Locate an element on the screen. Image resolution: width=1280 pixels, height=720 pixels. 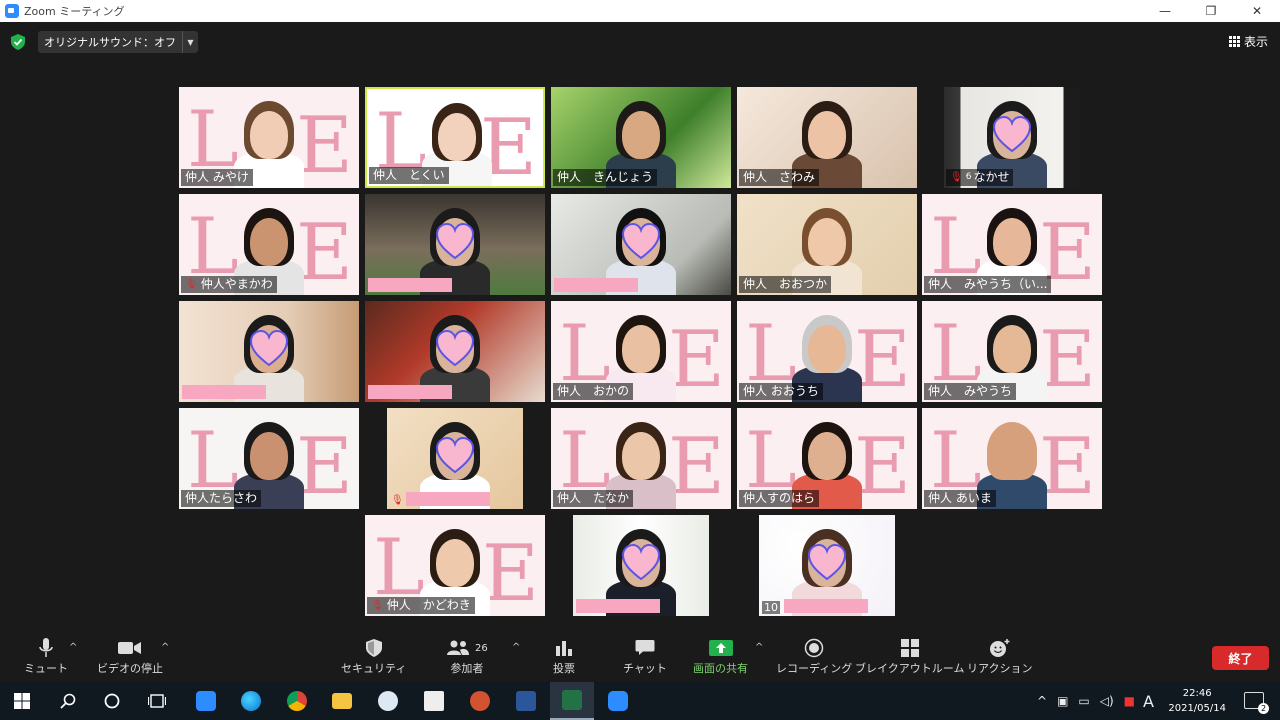
store-icon is located at coordinates (434, 701).